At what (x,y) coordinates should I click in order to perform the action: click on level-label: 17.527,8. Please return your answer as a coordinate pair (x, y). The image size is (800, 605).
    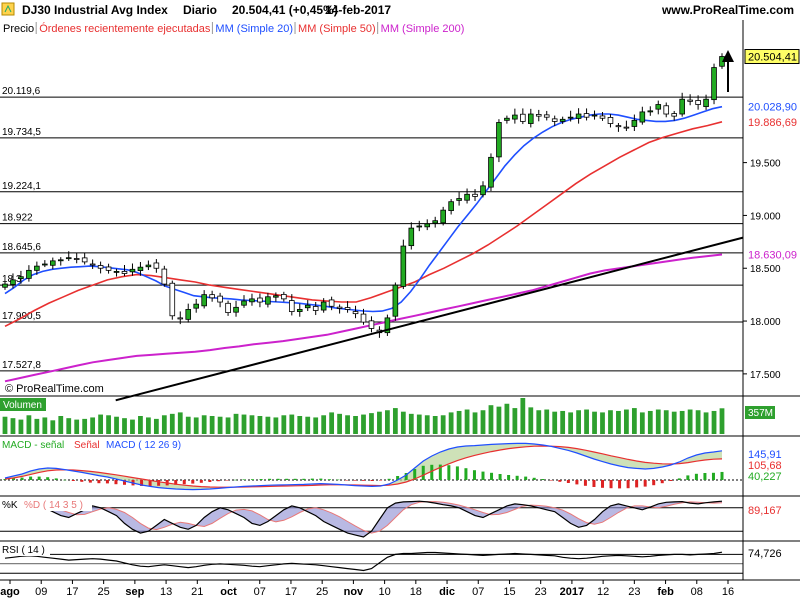
    Looking at the image, I should click on (21, 365).